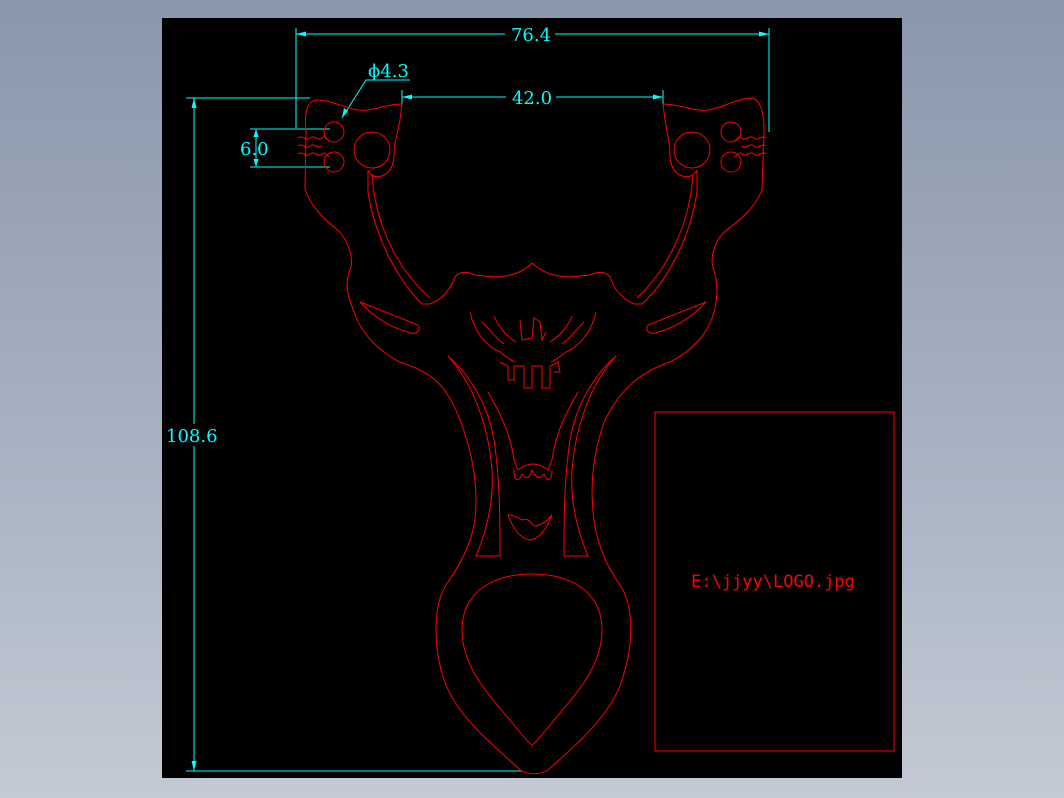  What do you see at coordinates (773, 582) in the screenshot?
I see `logo-file-path: E:\jjyy\LOGO.jpg` at bounding box center [773, 582].